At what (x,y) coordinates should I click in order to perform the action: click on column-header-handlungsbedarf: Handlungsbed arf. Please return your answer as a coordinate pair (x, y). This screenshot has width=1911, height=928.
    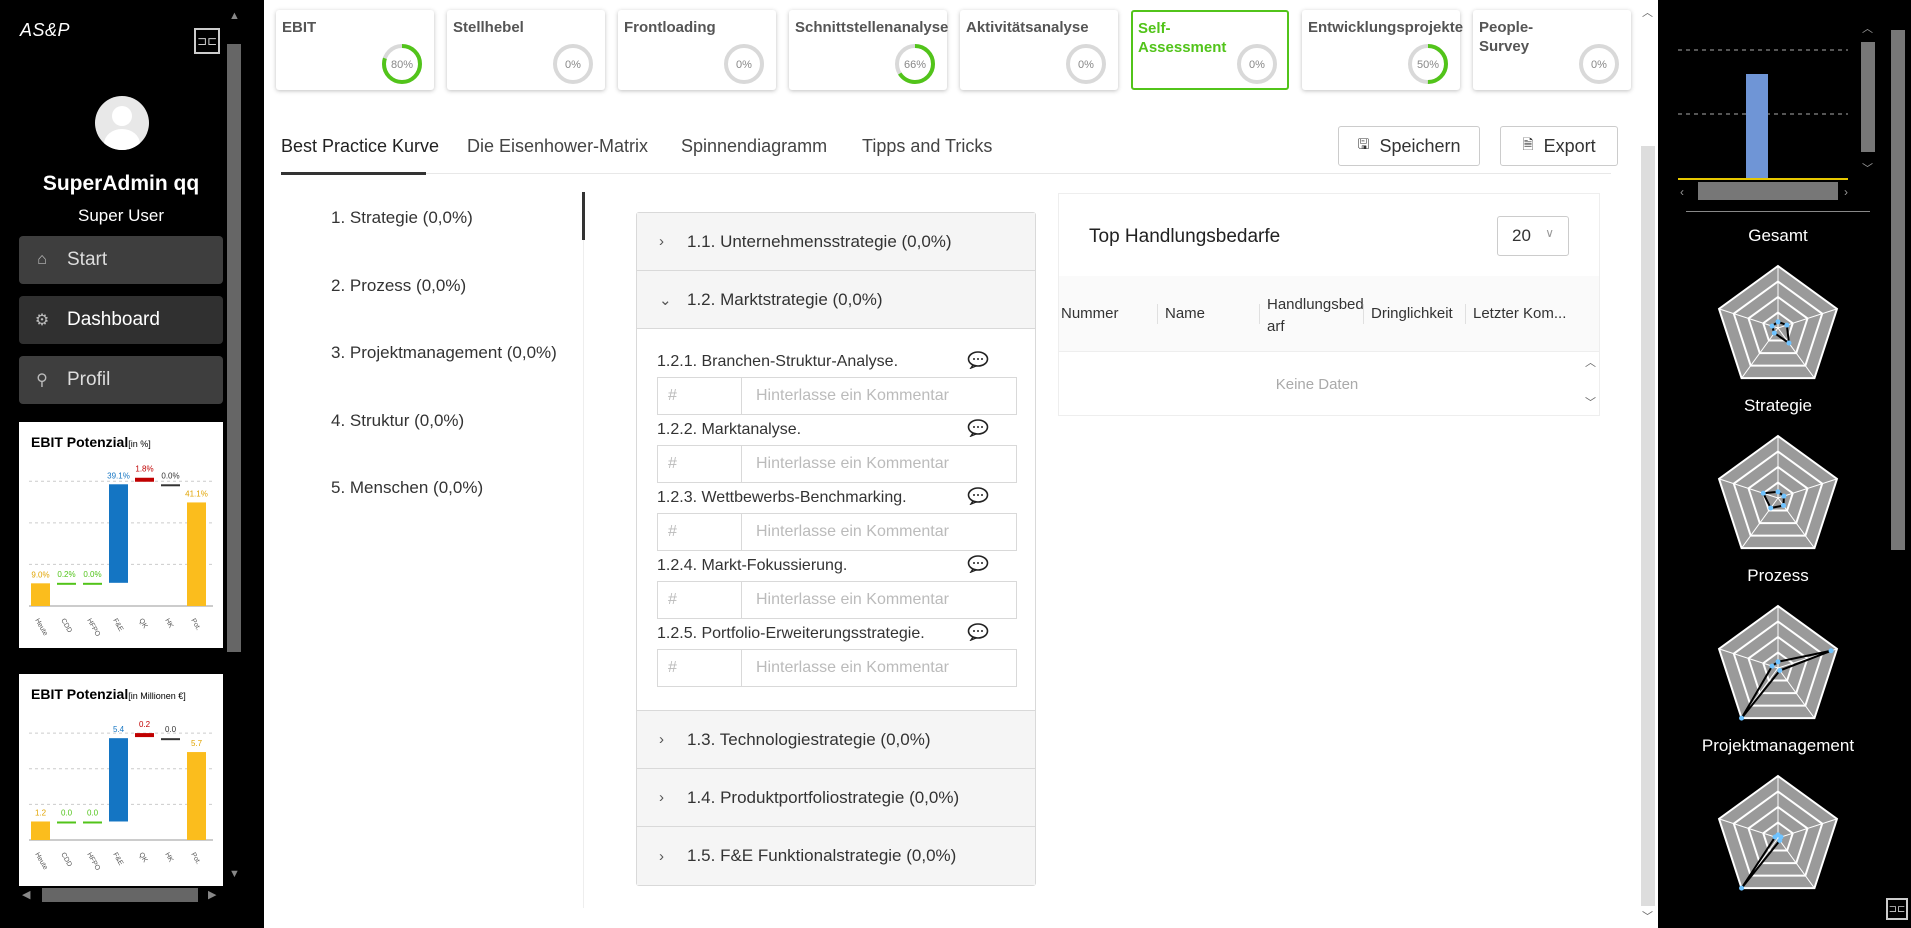
    Looking at the image, I should click on (1317, 316).